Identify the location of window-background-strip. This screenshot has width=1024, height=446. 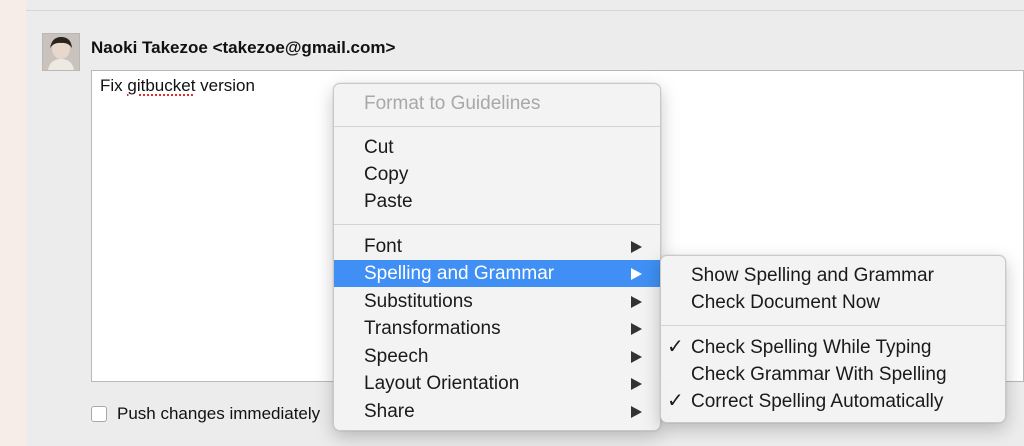
(13, 223).